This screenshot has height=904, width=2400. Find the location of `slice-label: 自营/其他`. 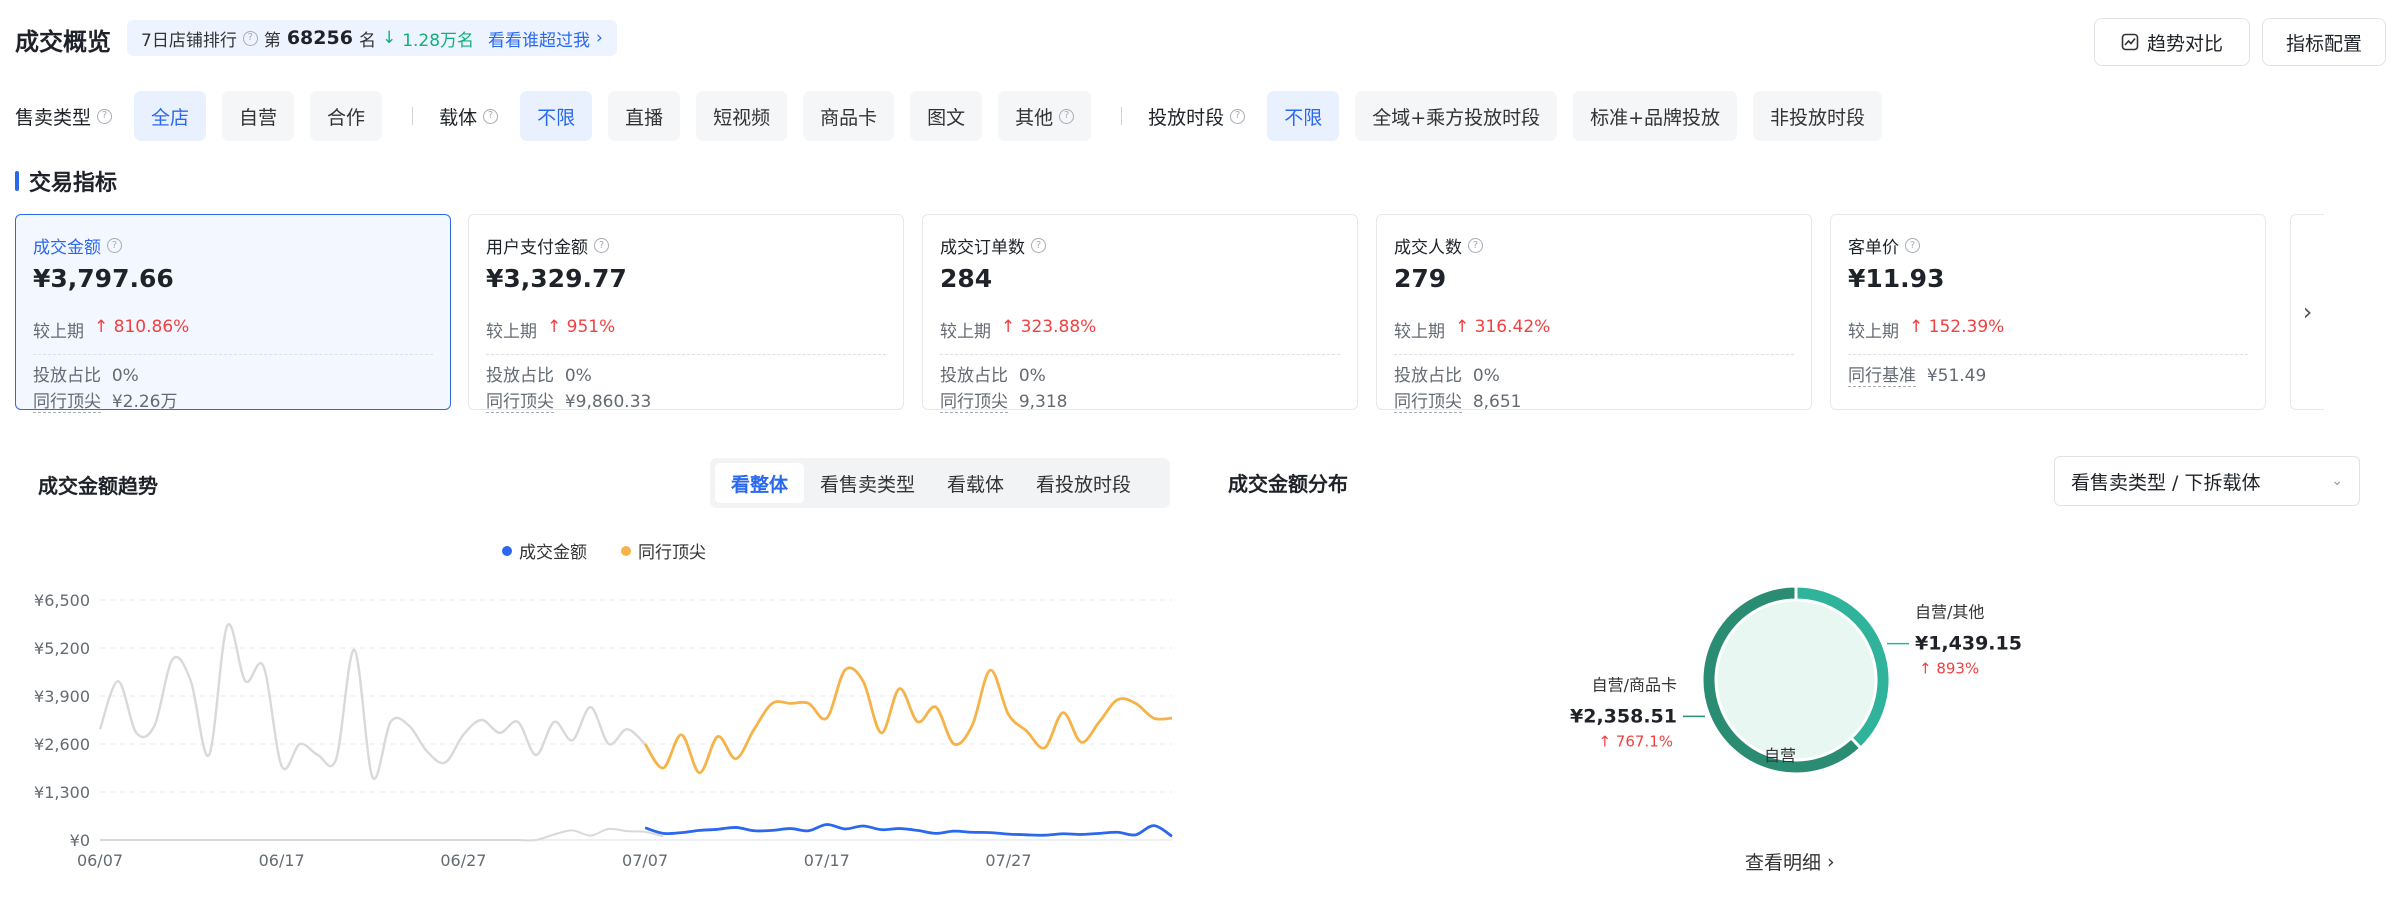

slice-label: 自营/其他 is located at coordinates (1949, 612).